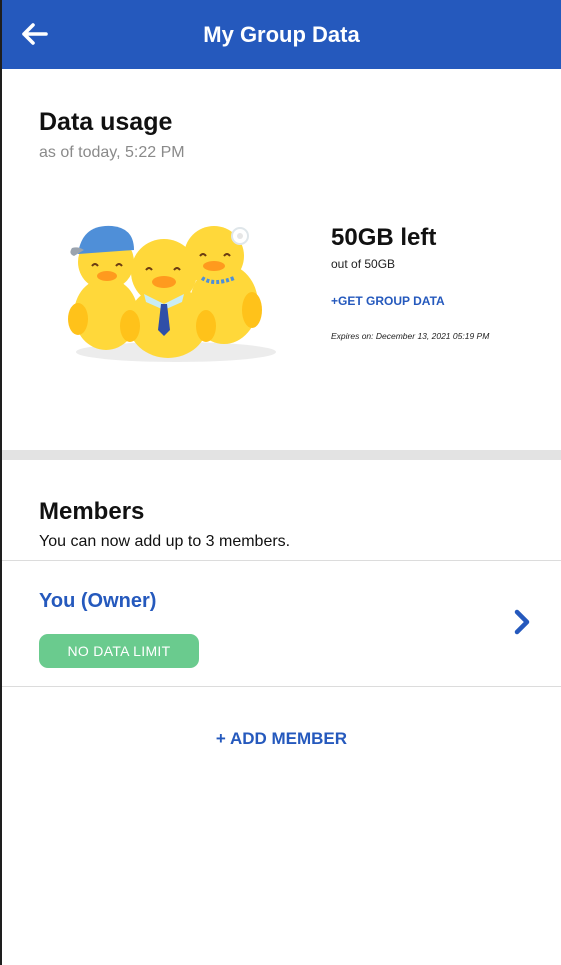 The width and height of the screenshot is (561, 965). I want to click on add-member-button: + ADD MEMBER, so click(281, 739).